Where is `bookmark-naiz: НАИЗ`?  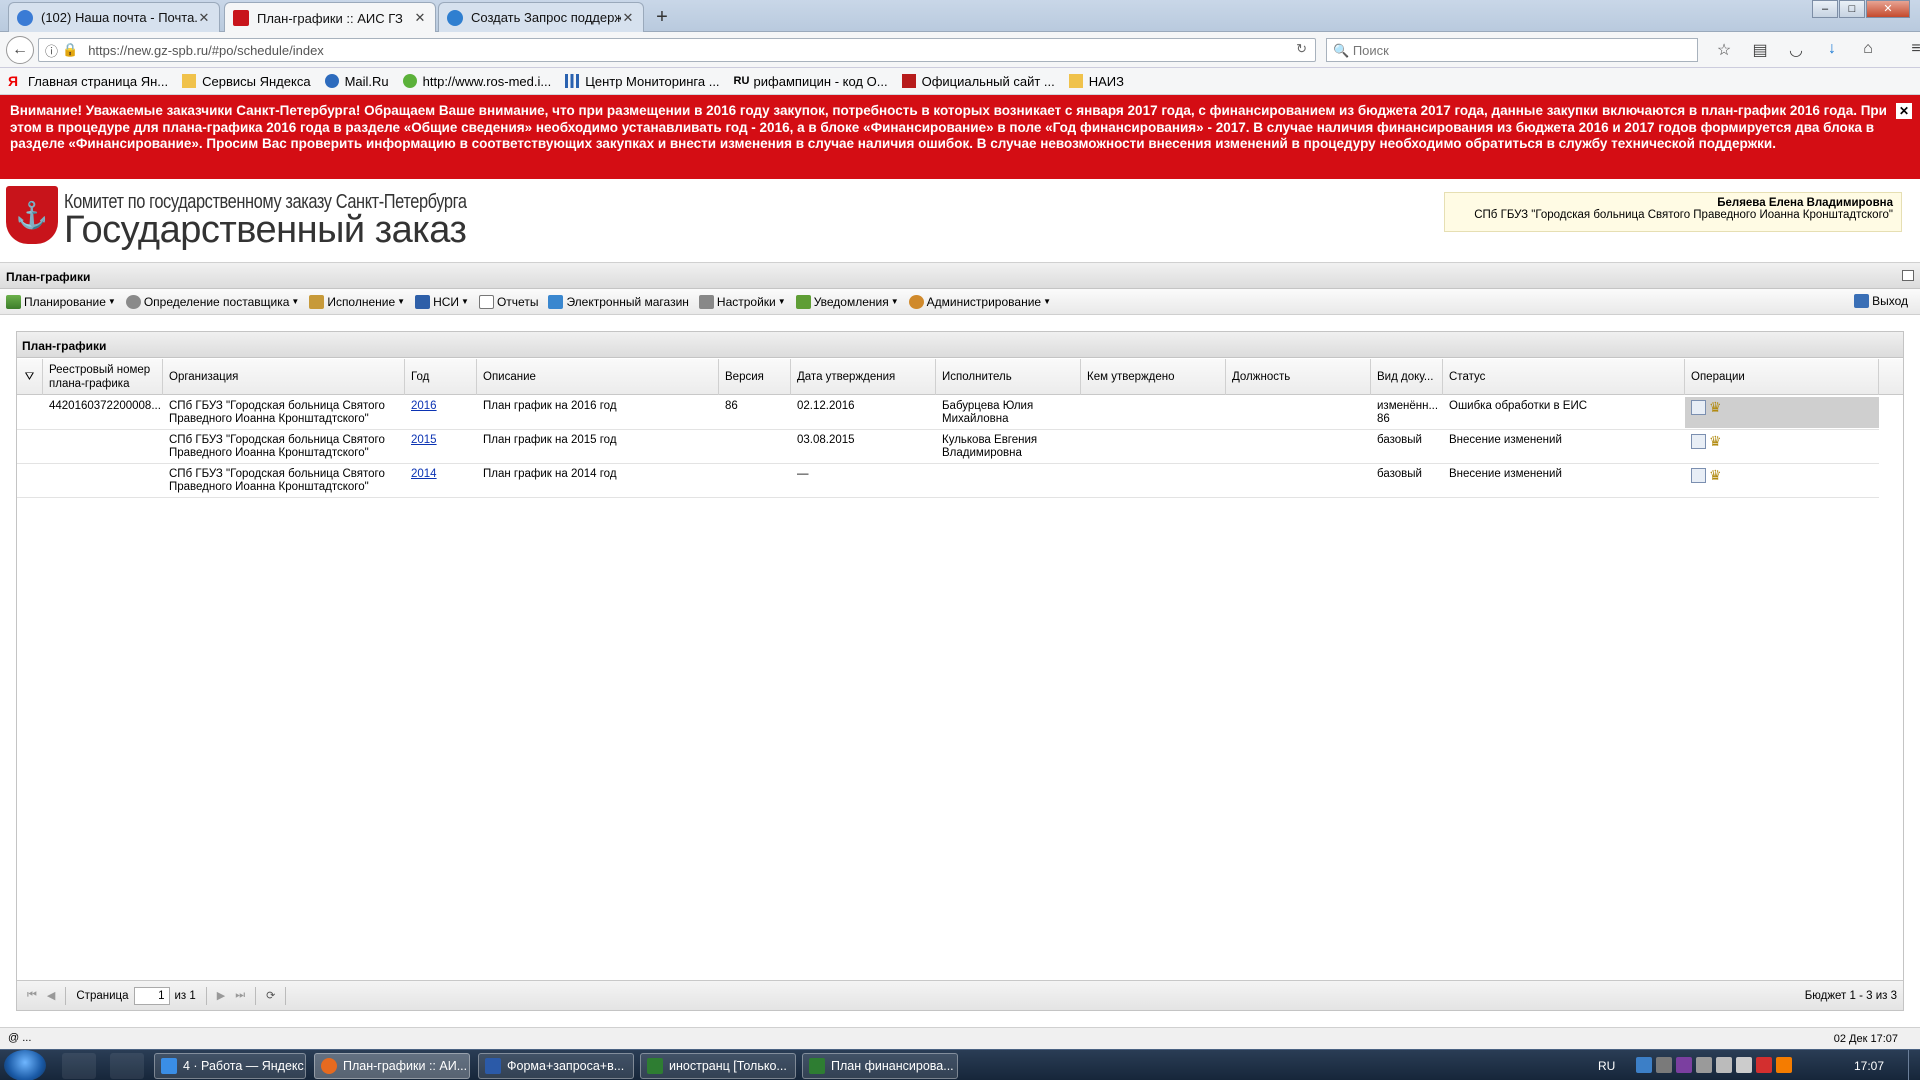 bookmark-naiz: НАИЗ is located at coordinates (1096, 81).